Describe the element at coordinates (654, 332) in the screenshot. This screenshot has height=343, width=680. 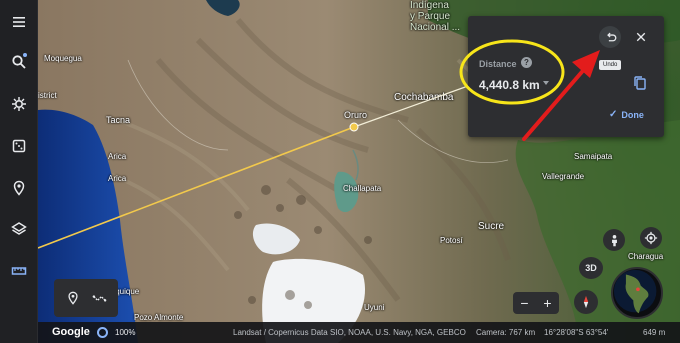
I see `elevation: 649 m` at that location.